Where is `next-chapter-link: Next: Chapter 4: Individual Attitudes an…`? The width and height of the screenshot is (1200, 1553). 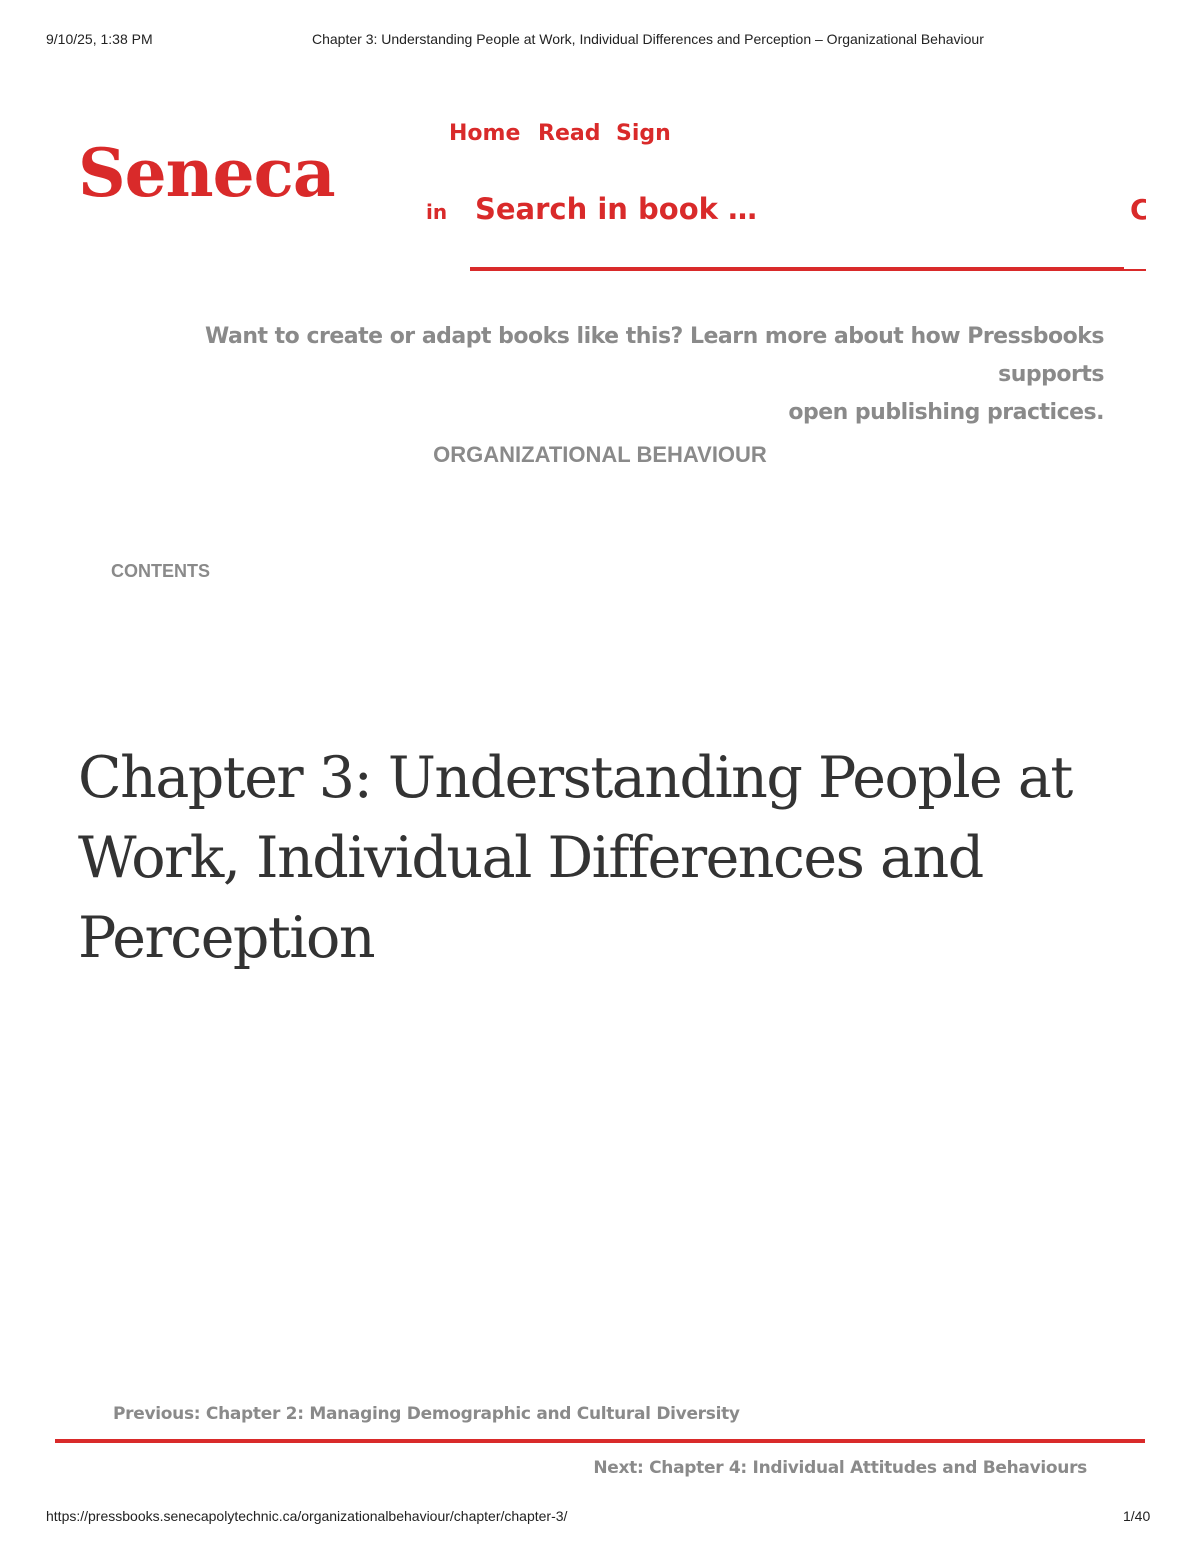 next-chapter-link: Next: Chapter 4: Individual Attitudes an… is located at coordinates (840, 1468).